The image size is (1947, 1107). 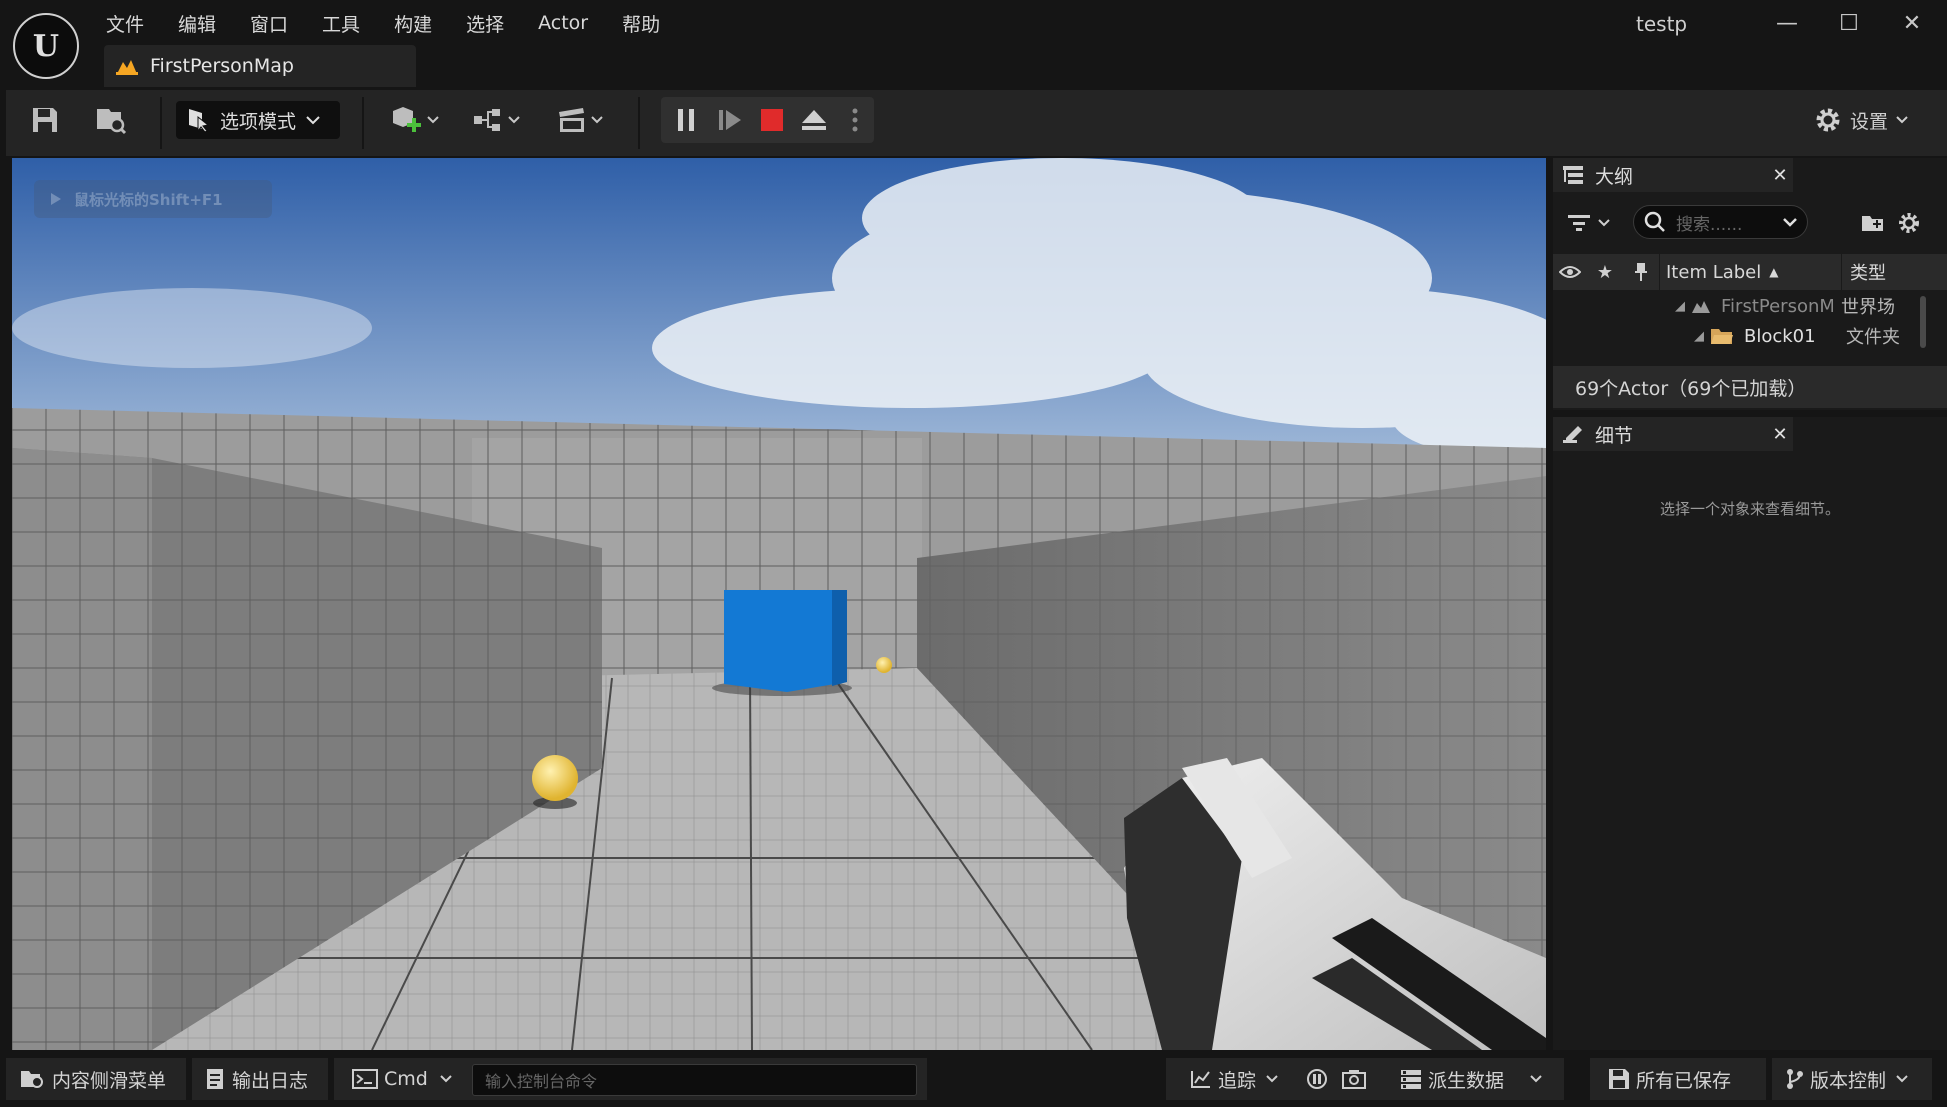 I want to click on selection-mode-dropdown: 选项模式, so click(x=258, y=120).